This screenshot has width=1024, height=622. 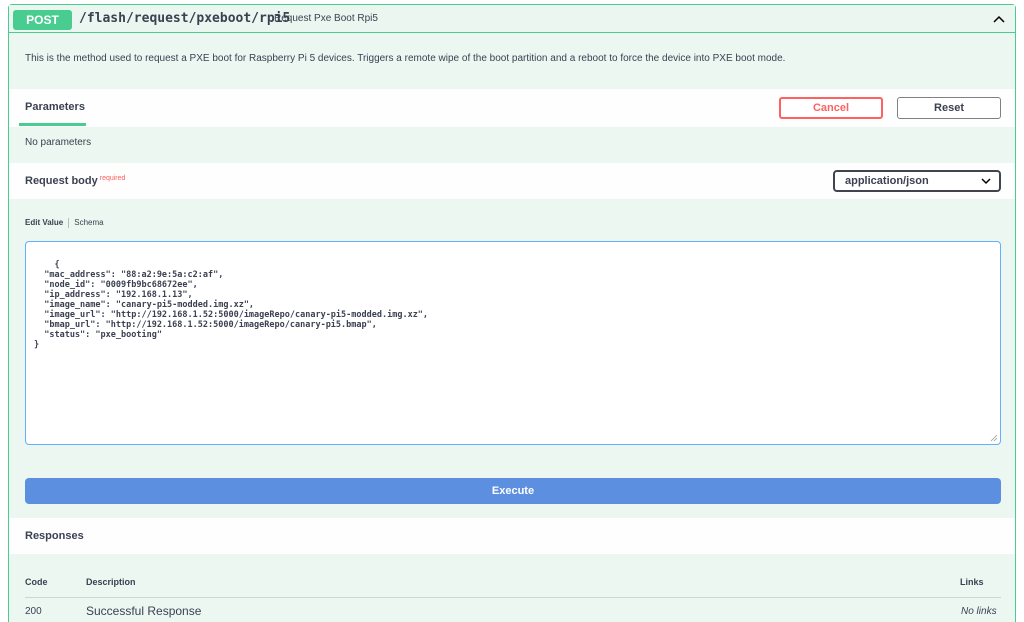 I want to click on responses-col-description: Description, so click(x=111, y=582).